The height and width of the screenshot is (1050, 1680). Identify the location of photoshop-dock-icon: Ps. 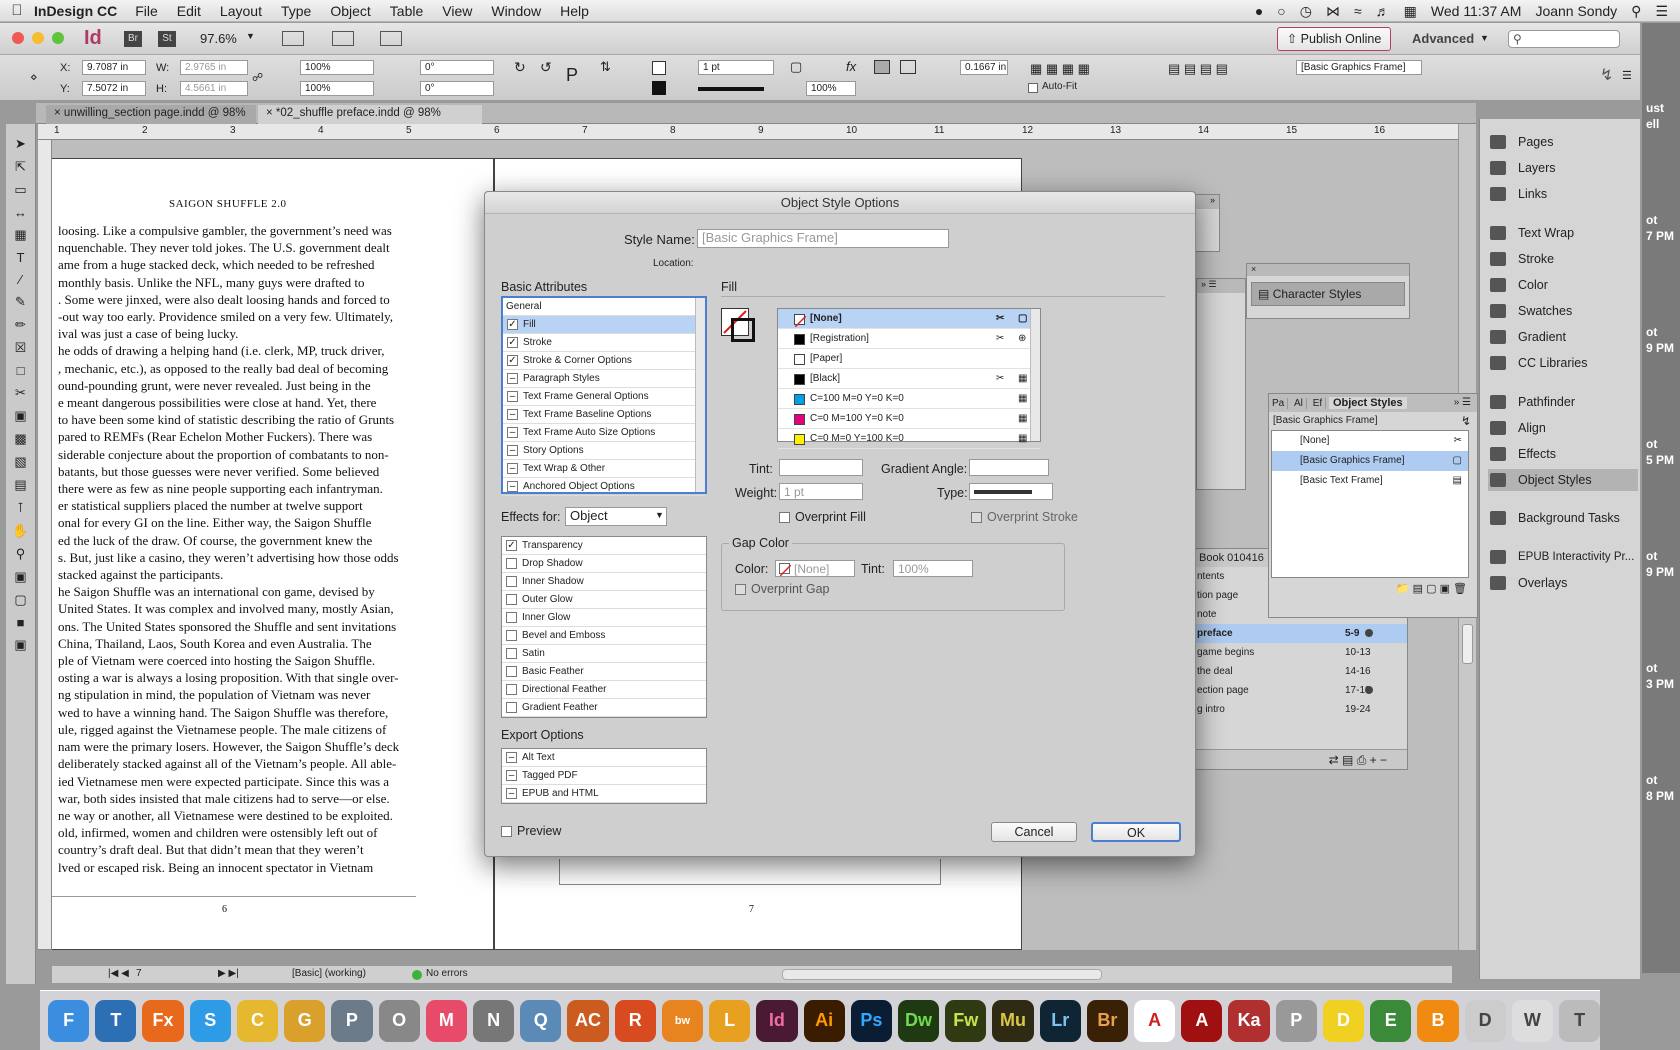
(871, 1020).